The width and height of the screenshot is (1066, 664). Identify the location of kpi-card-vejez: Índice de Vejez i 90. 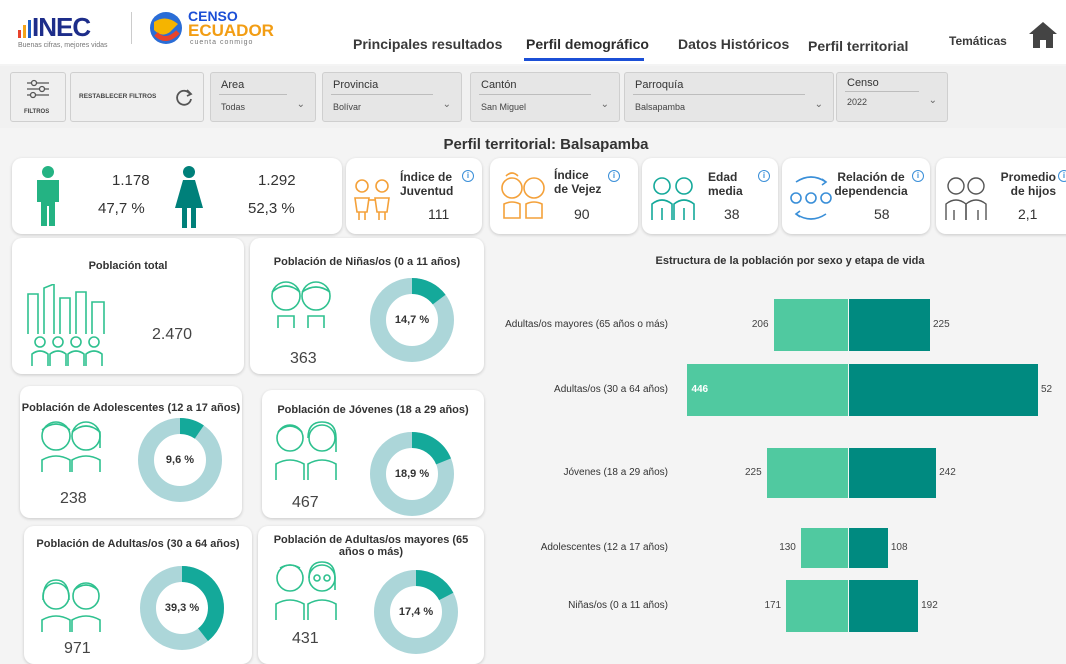
(564, 196).